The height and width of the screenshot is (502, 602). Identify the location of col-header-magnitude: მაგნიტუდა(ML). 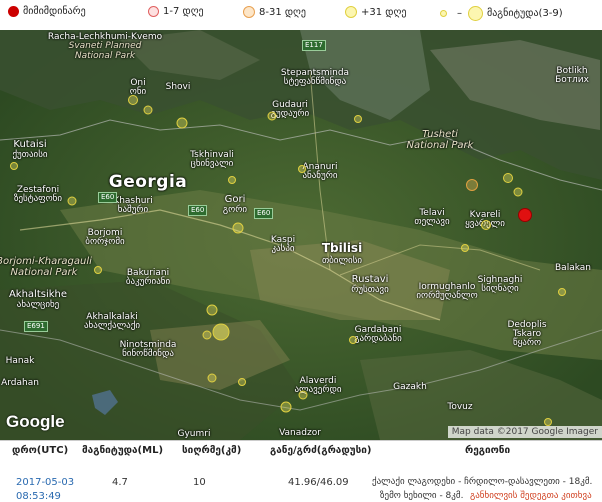
(123, 450).